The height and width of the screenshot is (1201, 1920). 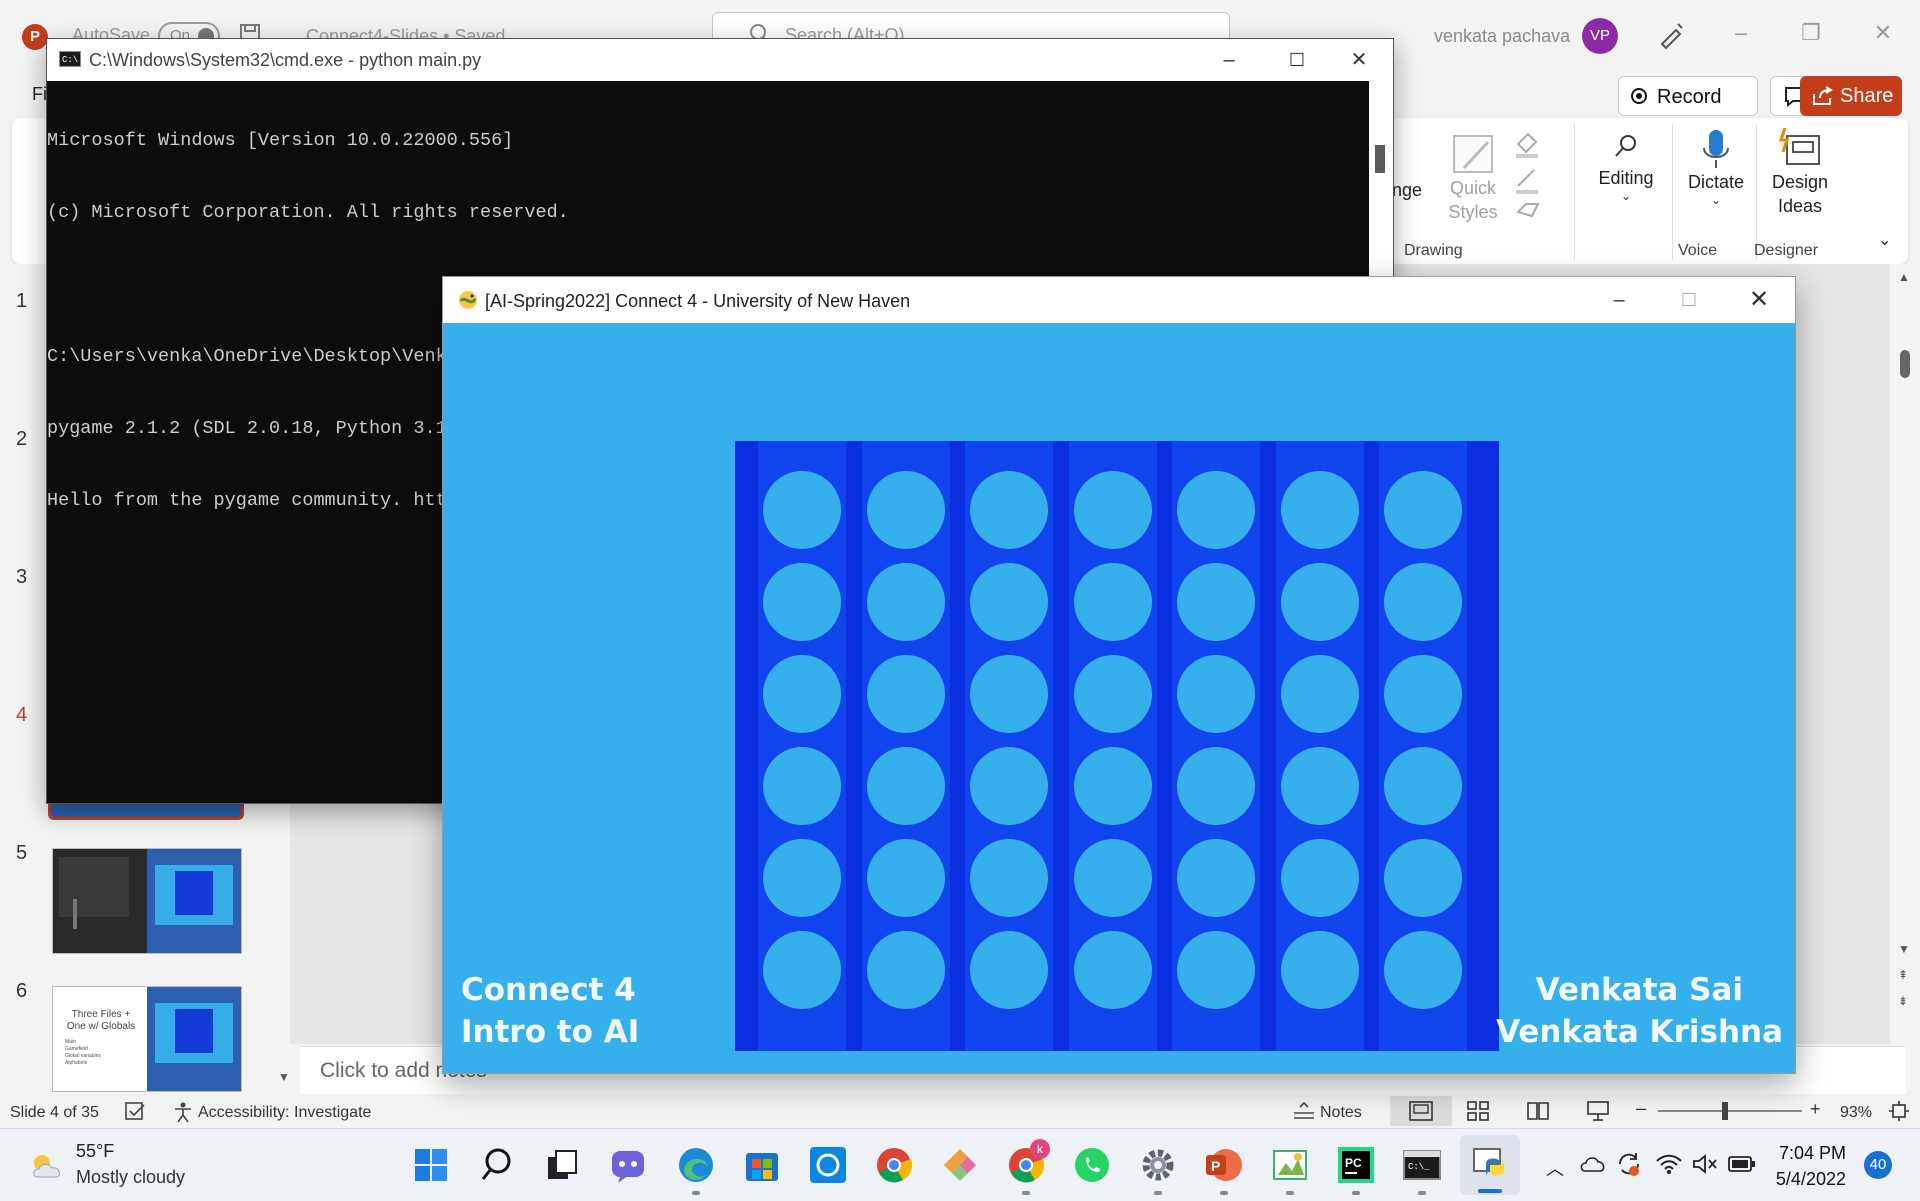 What do you see at coordinates (696, 1165) in the screenshot?
I see `edge-icon` at bounding box center [696, 1165].